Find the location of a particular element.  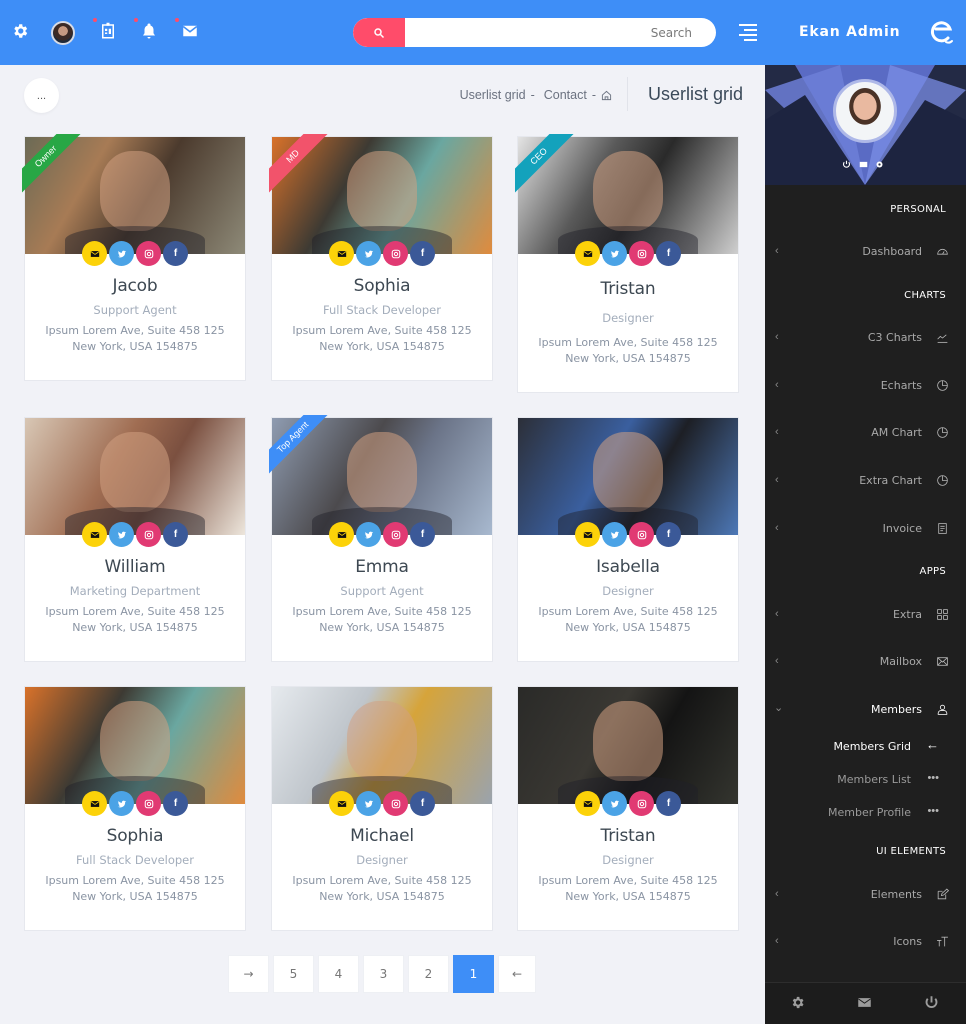

search-icon is located at coordinates (379, 32).